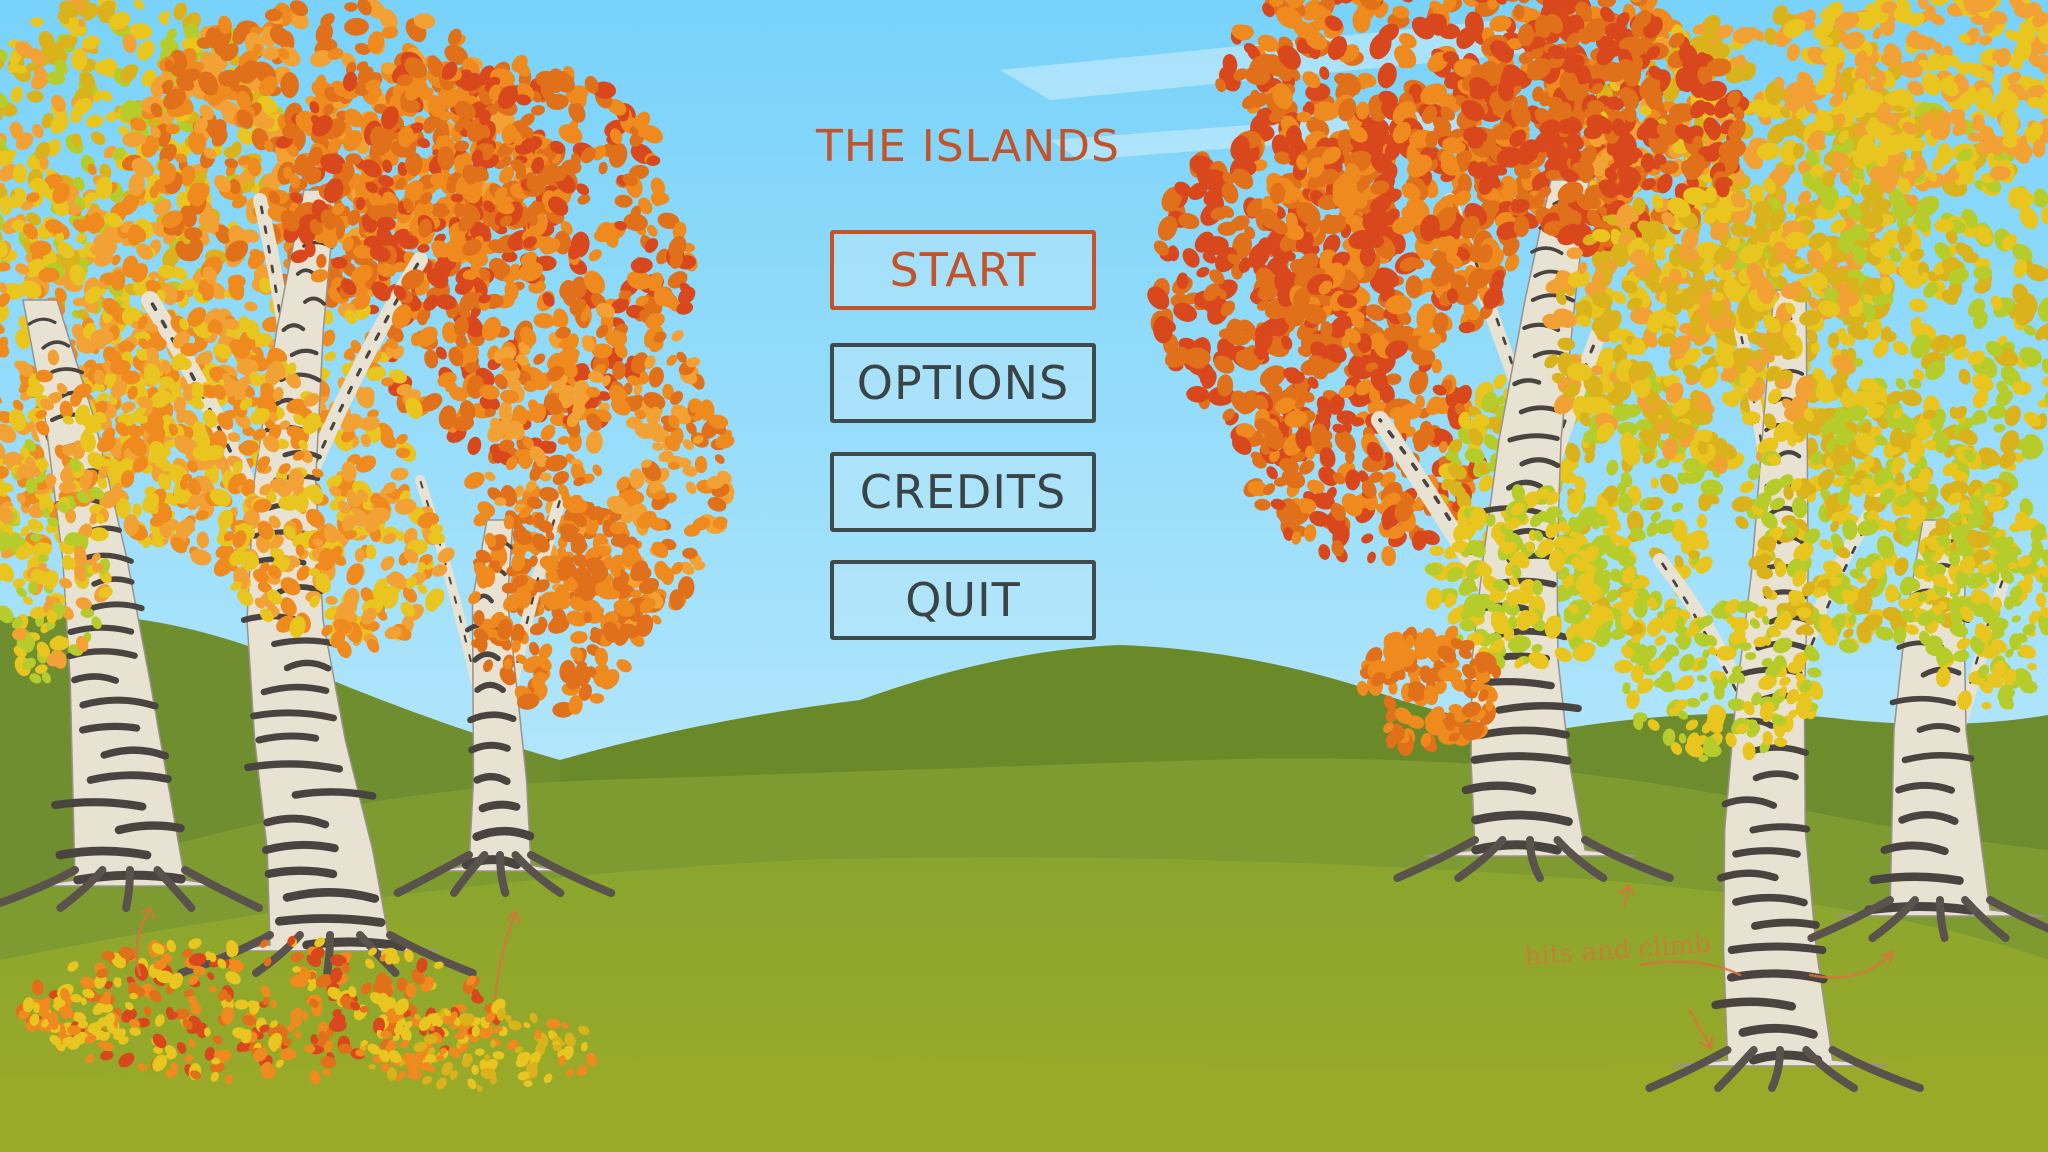 The height and width of the screenshot is (1152, 2048). Describe the element at coordinates (967, 147) in the screenshot. I see `game-title: THE ISLANDS` at that location.